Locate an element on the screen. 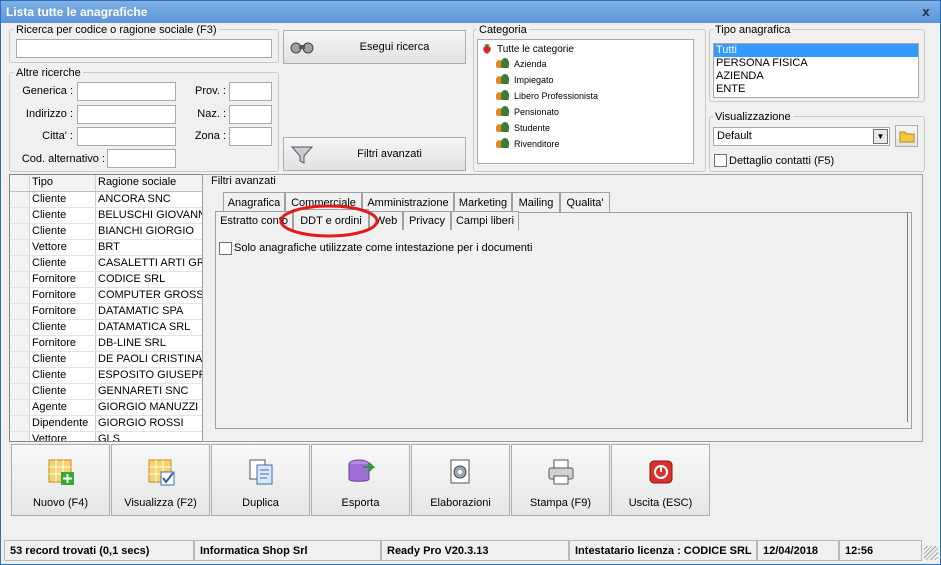 The image size is (941, 565). tab-qualita: Qualita' is located at coordinates (585, 202).